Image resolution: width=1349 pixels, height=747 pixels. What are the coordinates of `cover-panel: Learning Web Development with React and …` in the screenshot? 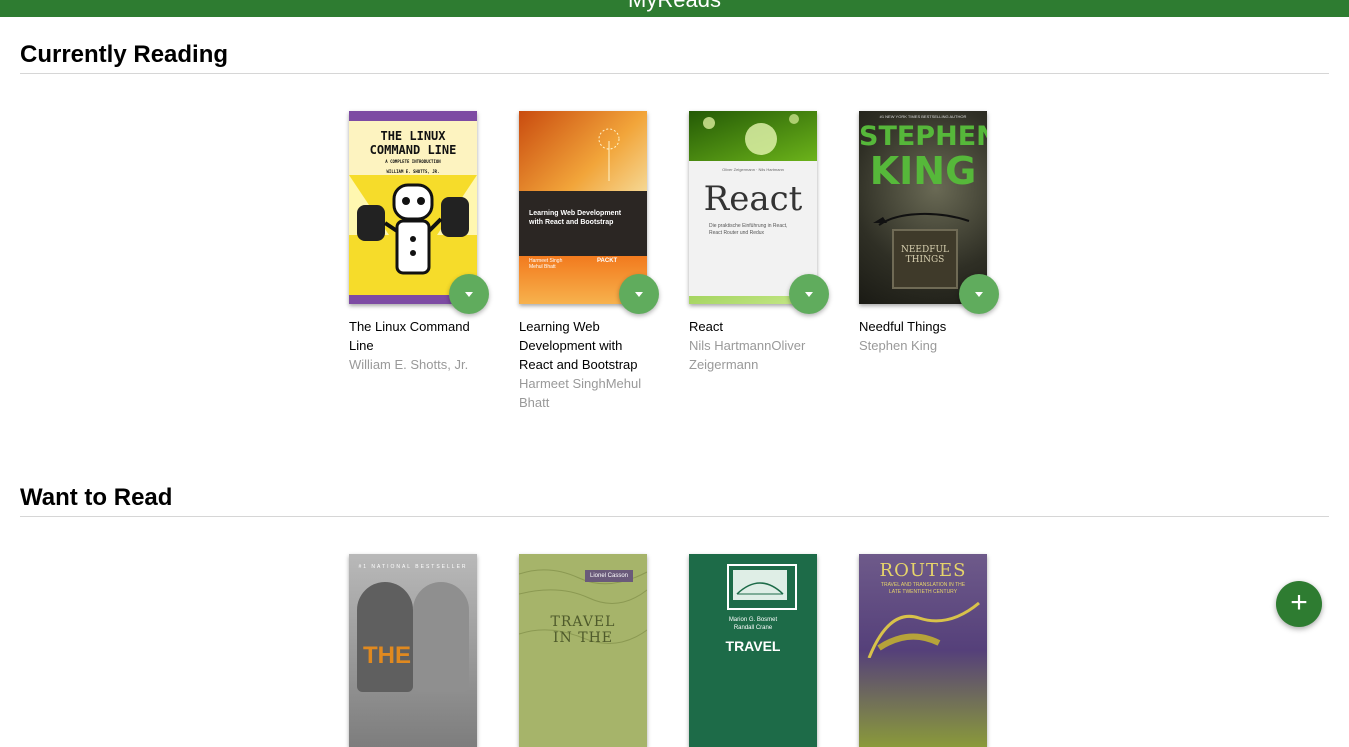 It's located at (583, 223).